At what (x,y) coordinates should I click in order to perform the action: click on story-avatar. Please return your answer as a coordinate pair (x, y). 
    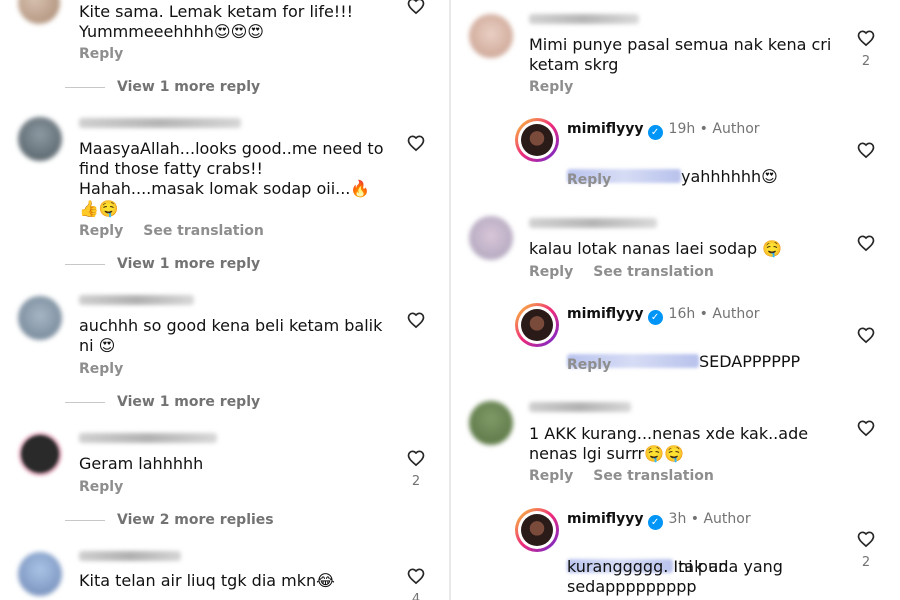
    Looking at the image, I should click on (40, 454).